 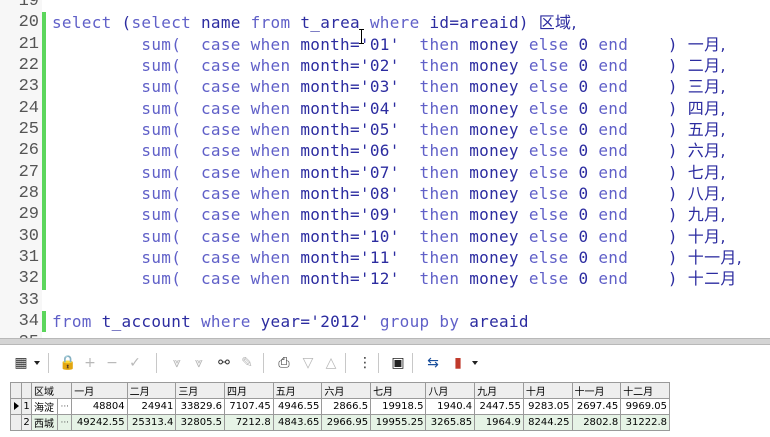 What do you see at coordinates (360, 87) in the screenshot?
I see `code-token: month='03'` at bounding box center [360, 87].